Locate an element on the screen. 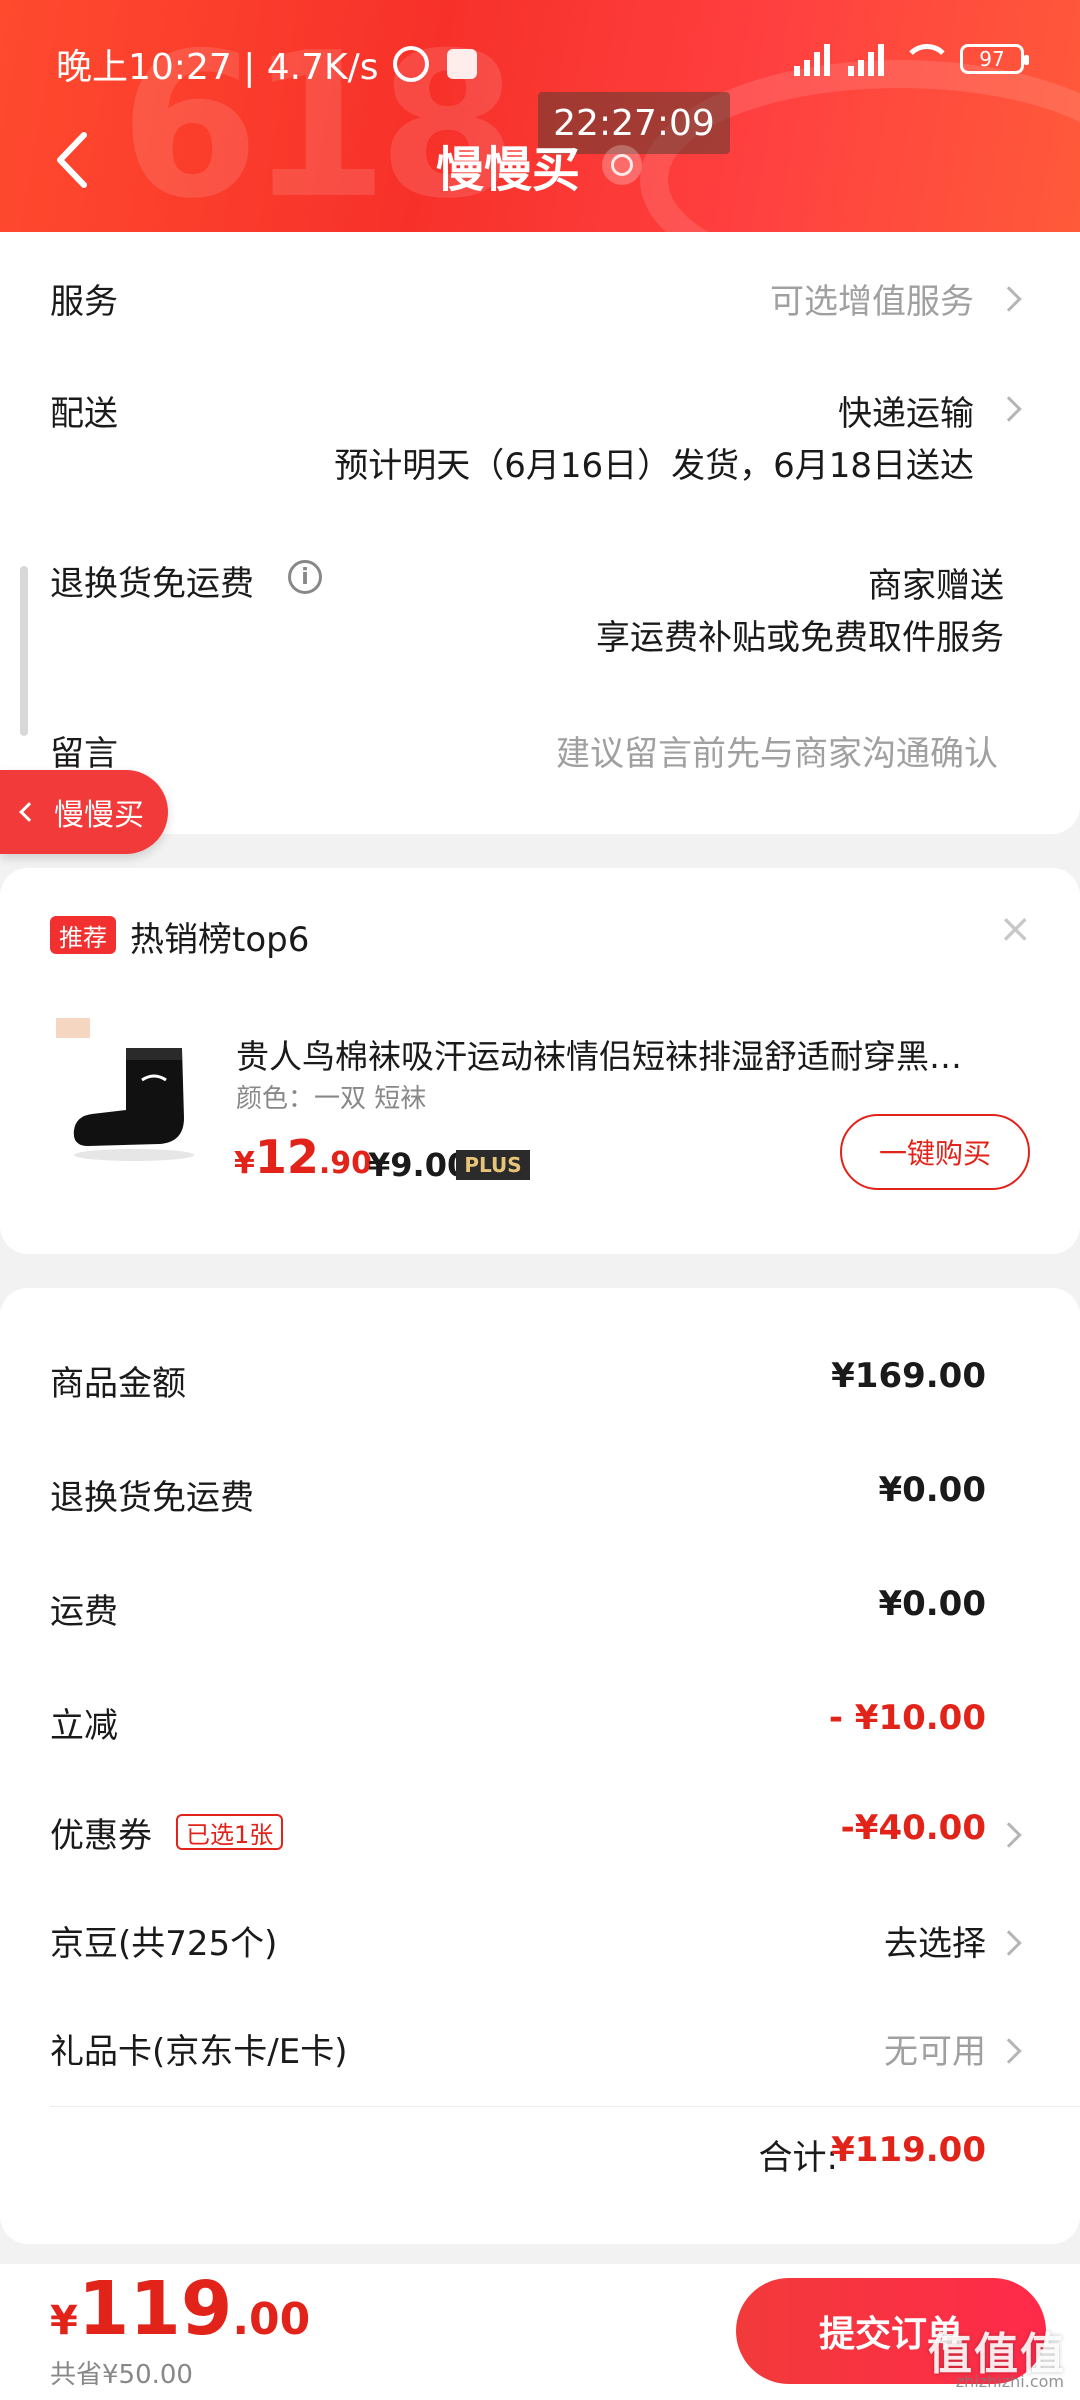 The image size is (1080, 2400). status-bar-right: 97 is located at coordinates (911, 59).